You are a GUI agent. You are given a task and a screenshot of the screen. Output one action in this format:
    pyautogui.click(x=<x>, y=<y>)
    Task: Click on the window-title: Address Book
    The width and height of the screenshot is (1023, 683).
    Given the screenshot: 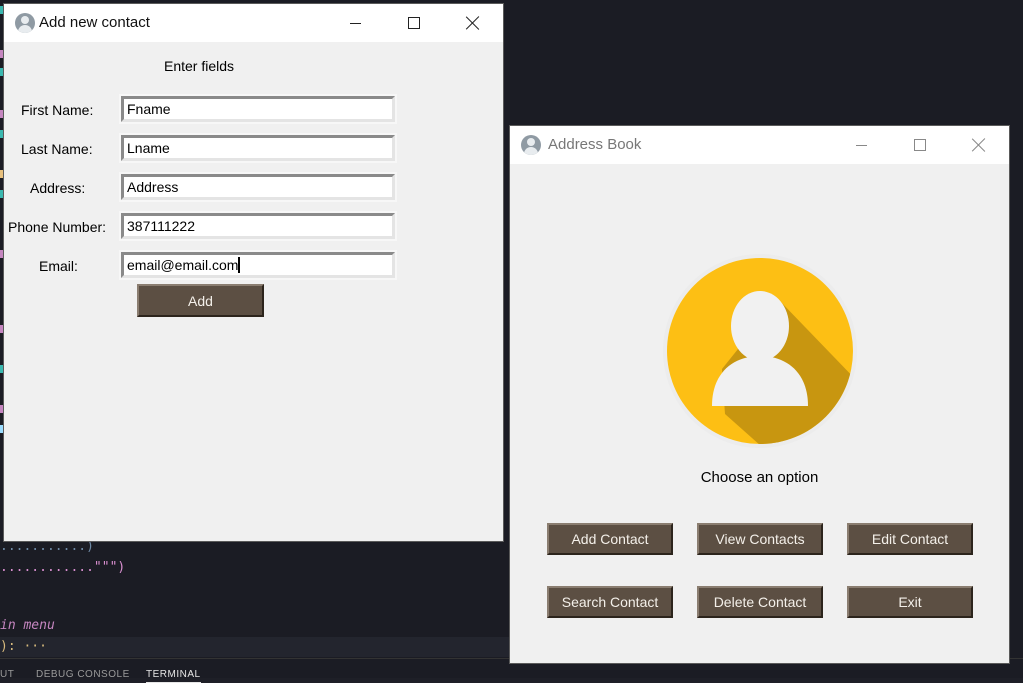 What is the action you would take?
    pyautogui.click(x=595, y=144)
    